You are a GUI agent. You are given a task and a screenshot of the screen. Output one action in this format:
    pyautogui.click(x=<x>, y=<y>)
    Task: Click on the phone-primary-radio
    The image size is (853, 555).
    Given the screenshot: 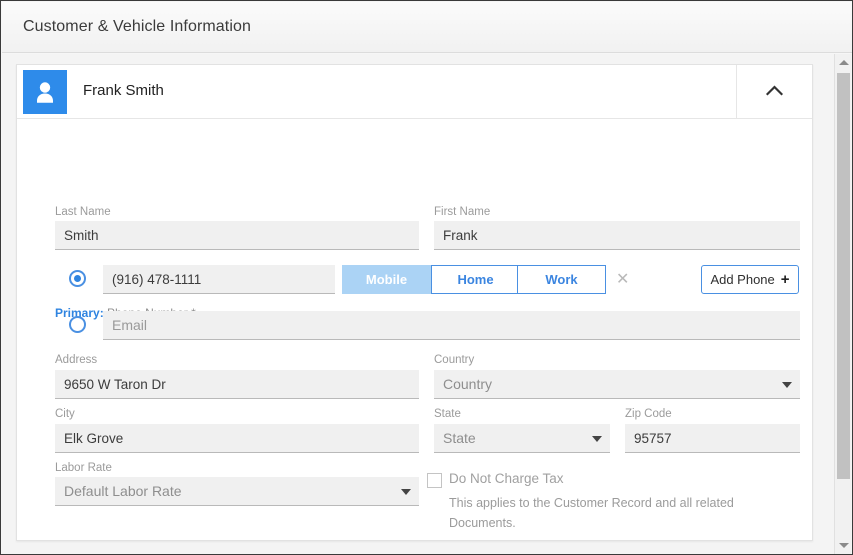 What is the action you would take?
    pyautogui.click(x=77, y=278)
    